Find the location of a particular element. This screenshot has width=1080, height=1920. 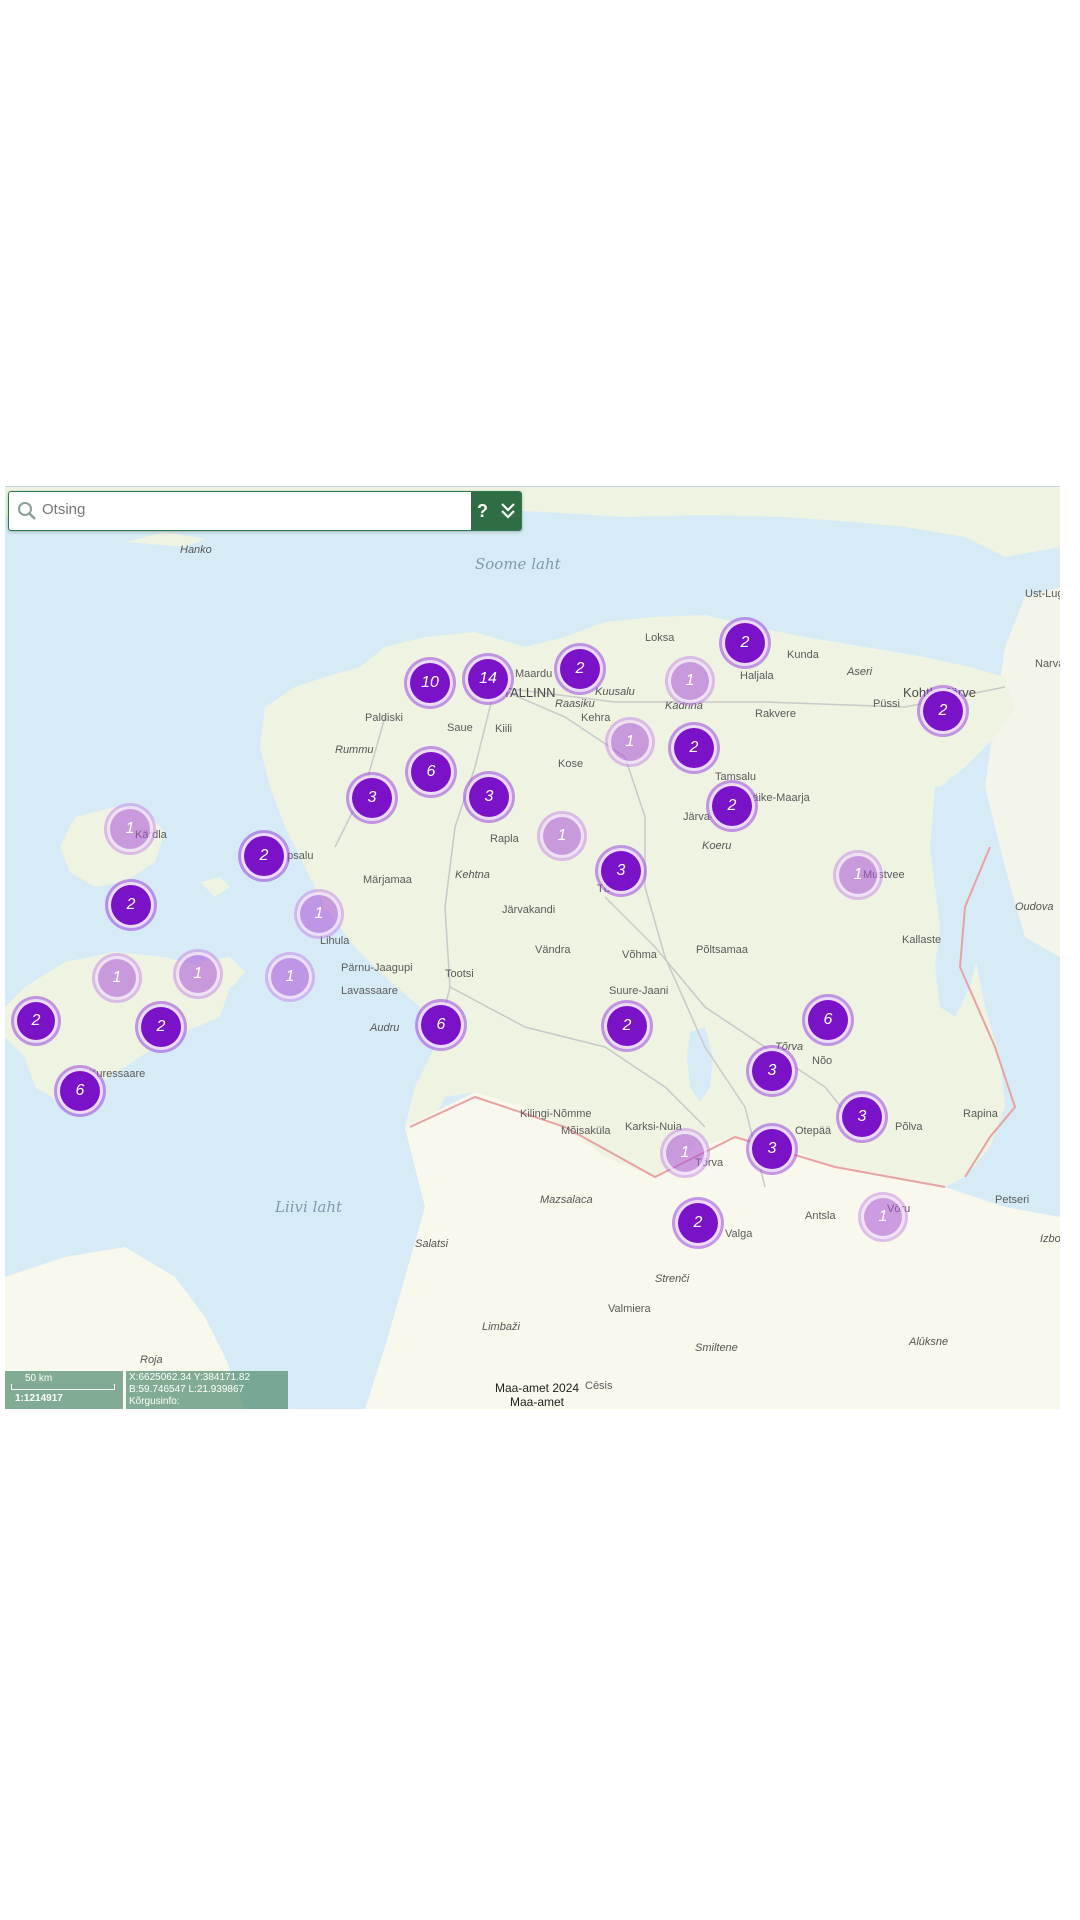

svg-text: Narva is located at coordinates (1047, 664).